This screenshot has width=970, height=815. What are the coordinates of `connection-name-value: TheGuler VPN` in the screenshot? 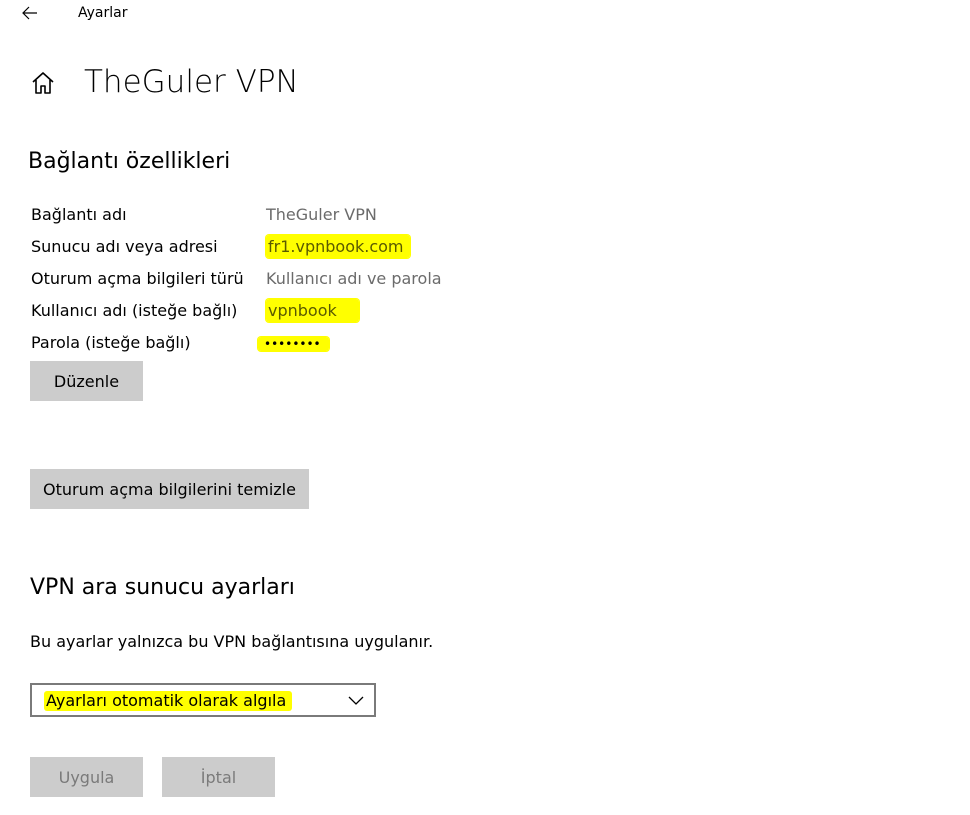 It's located at (321, 214).